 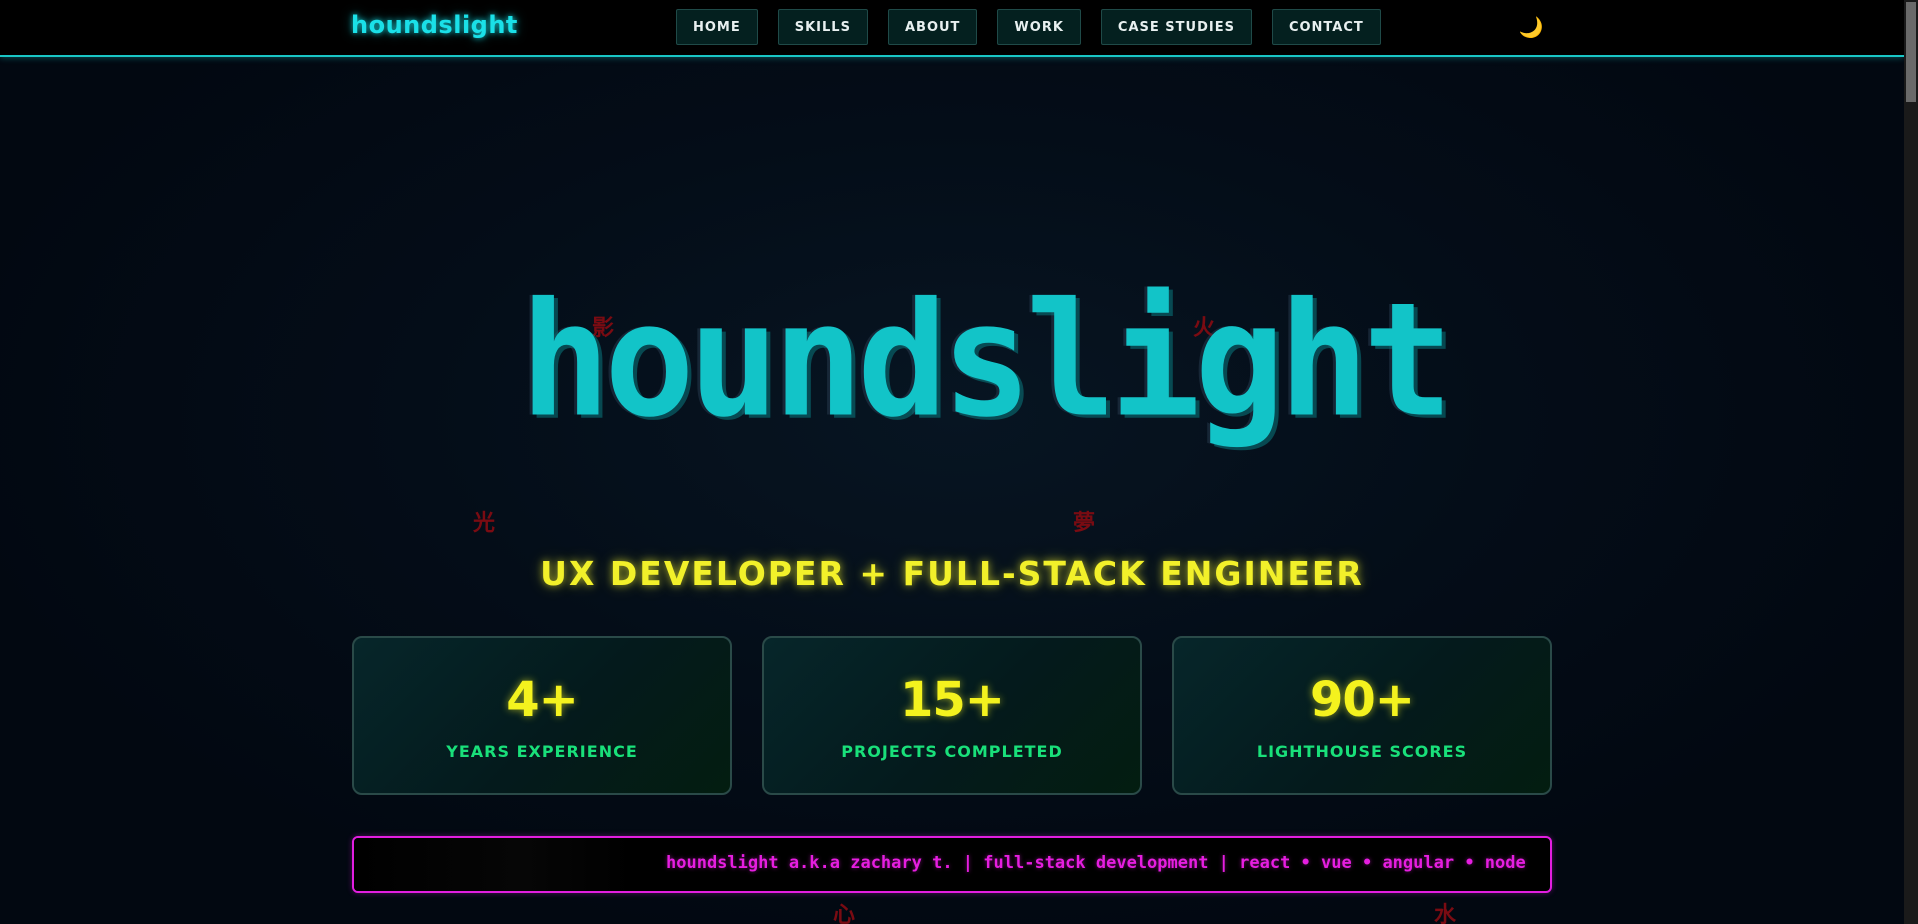 What do you see at coordinates (1445, 913) in the screenshot?
I see `kanji-decoration: 水` at bounding box center [1445, 913].